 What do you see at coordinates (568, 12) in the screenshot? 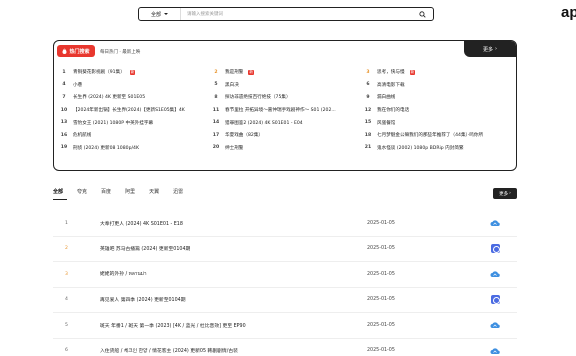
I see `app-logo: ap` at bounding box center [568, 12].